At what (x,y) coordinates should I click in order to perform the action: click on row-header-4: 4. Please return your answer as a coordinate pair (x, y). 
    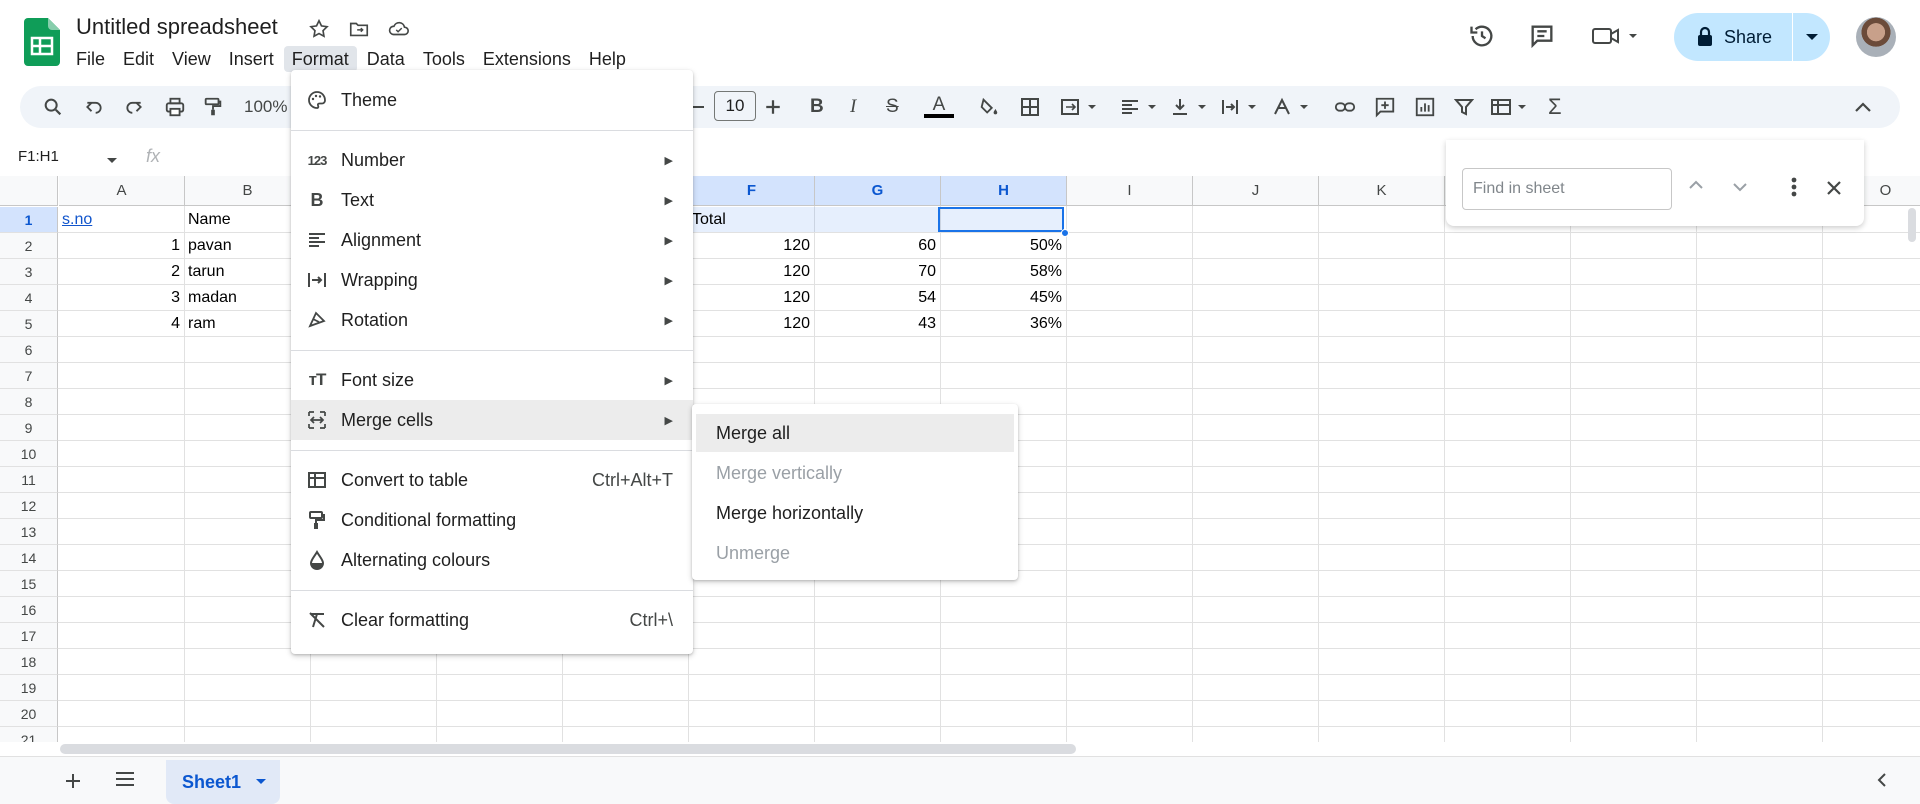
    Looking at the image, I should click on (29, 298).